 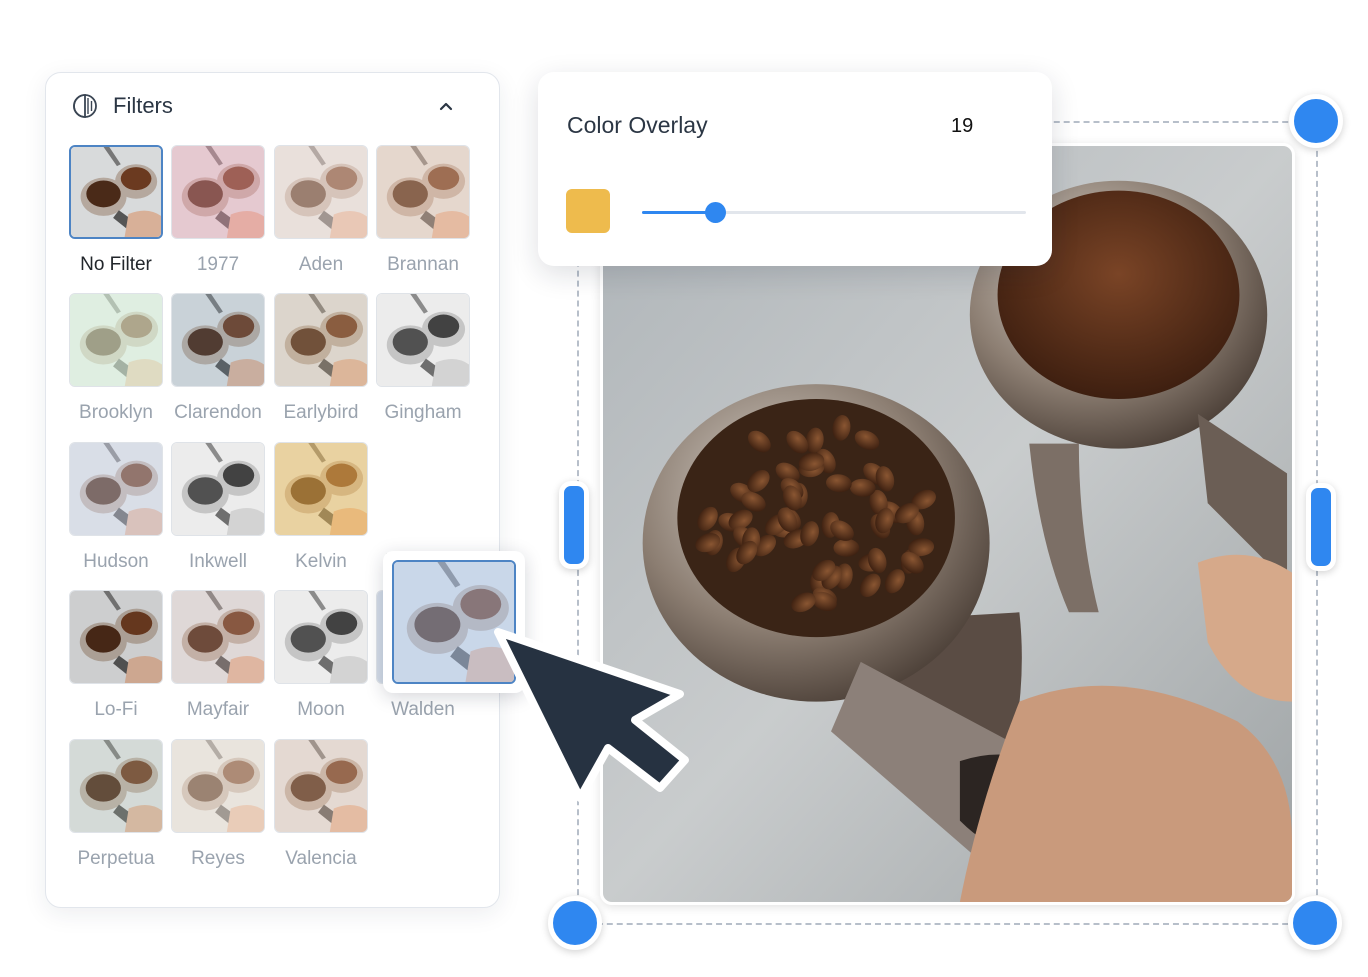 I want to click on filter-label-brooklyn: Brooklyn, so click(x=116, y=413).